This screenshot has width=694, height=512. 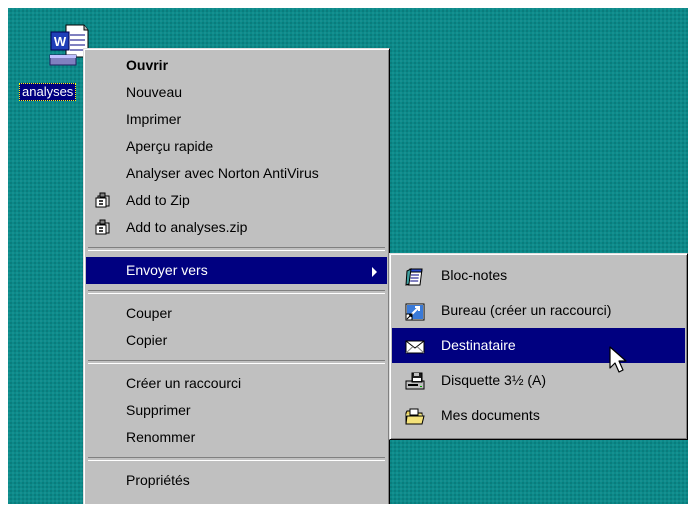 What do you see at coordinates (415, 380) in the screenshot?
I see `floppy-drive-icon` at bounding box center [415, 380].